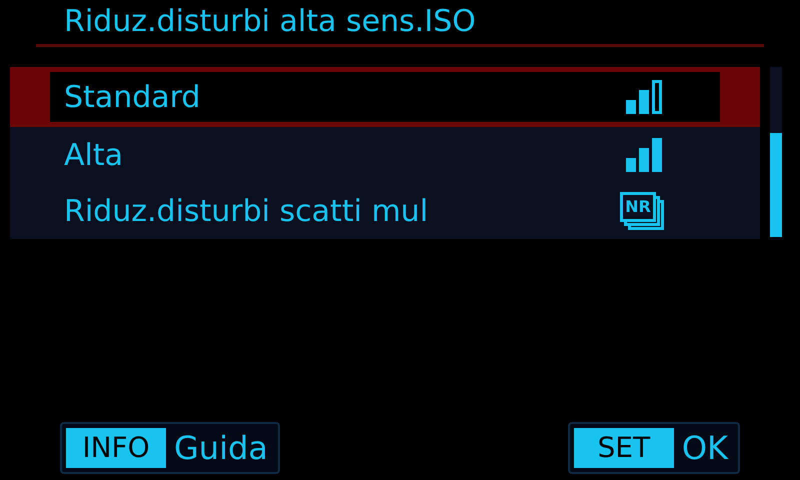 This screenshot has height=480, width=800. What do you see at coordinates (624, 448) in the screenshot?
I see `key-label: SET` at bounding box center [624, 448].